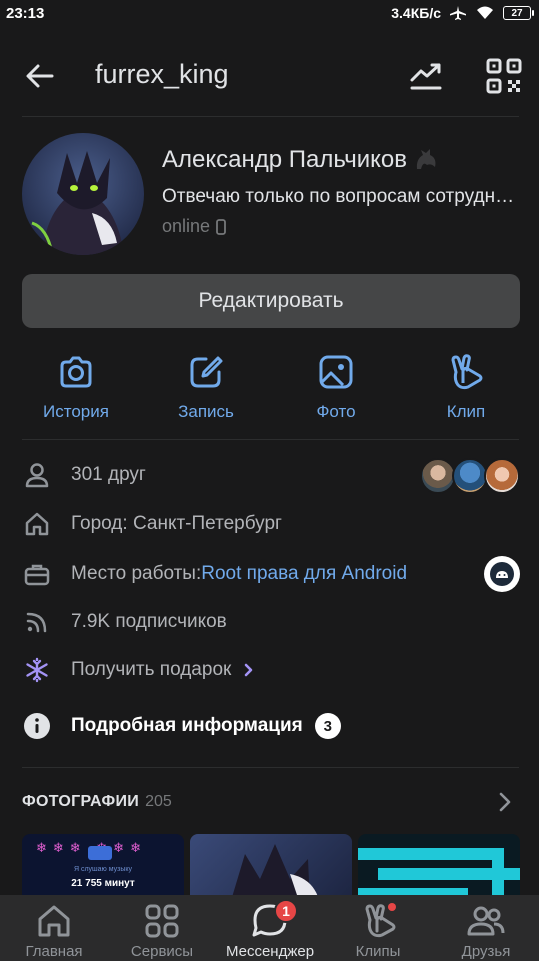 This screenshot has height=961, width=539. I want to click on wifi-icon, so click(485, 12).